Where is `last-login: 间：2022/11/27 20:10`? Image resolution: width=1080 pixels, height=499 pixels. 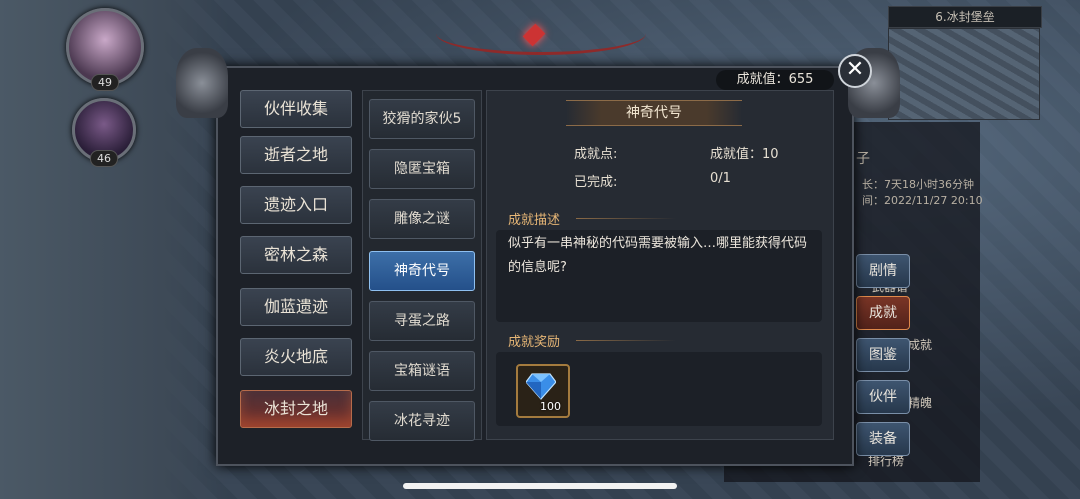
last-login: 间：2022/11/27 20:10 is located at coordinates (922, 200).